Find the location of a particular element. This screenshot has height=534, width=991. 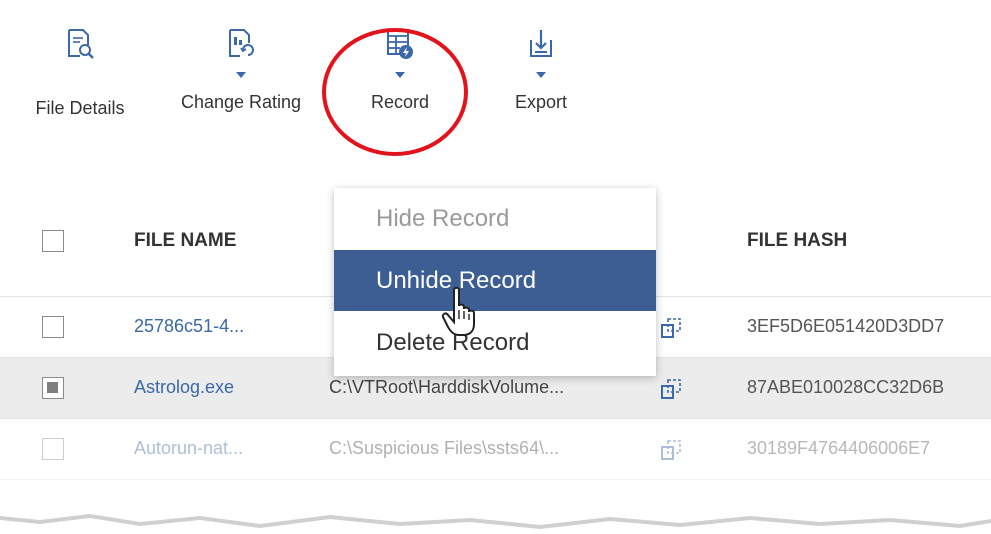

record-button: Record is located at coordinates (400, 70).